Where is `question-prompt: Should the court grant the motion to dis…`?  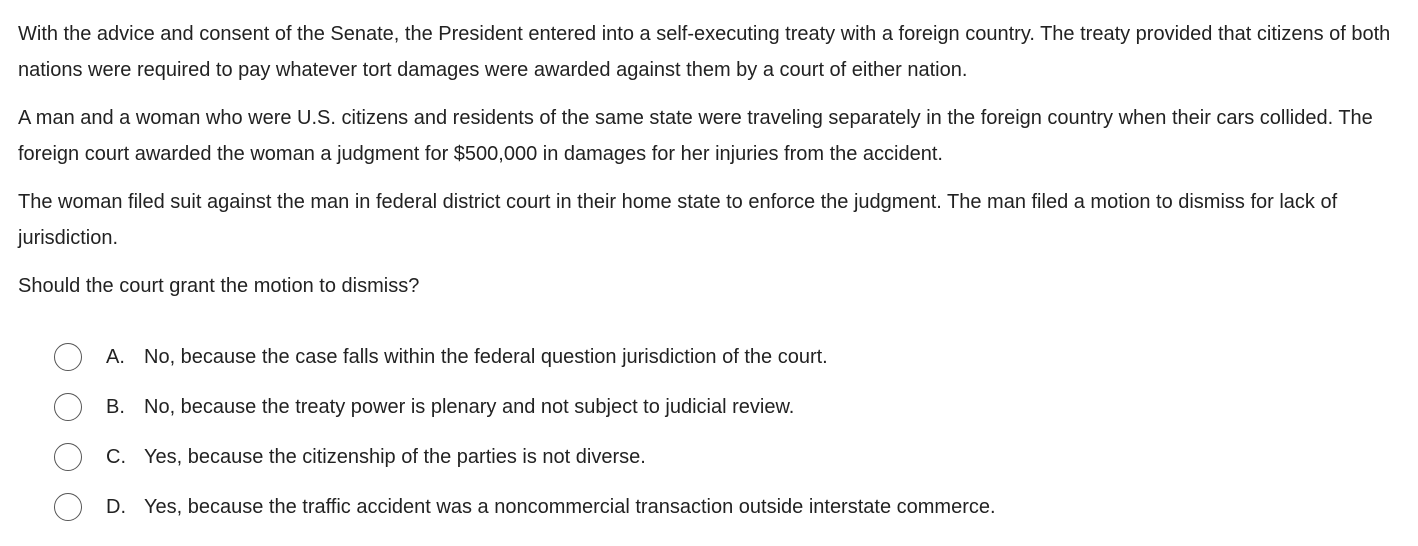
question-prompt: Should the court grant the motion to dis… is located at coordinates (219, 286).